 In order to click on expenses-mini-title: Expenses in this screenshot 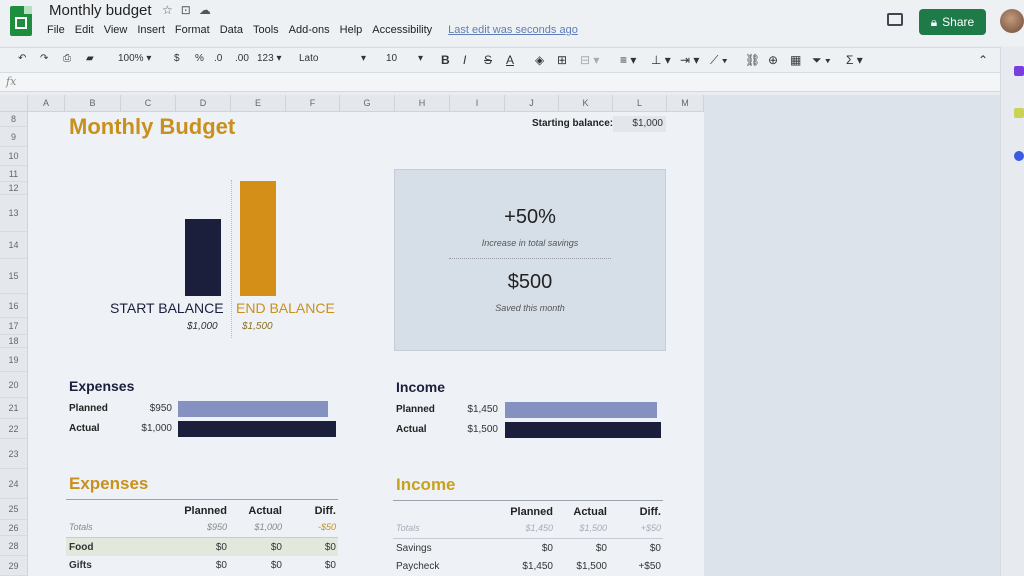, I will do `click(102, 386)`.